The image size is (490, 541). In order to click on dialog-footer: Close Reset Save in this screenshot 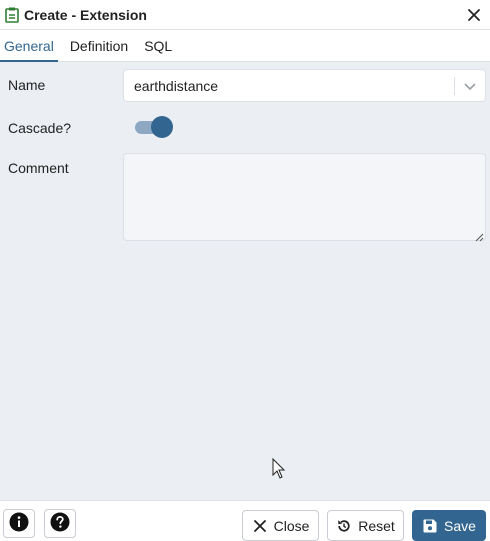, I will do `click(245, 520)`.